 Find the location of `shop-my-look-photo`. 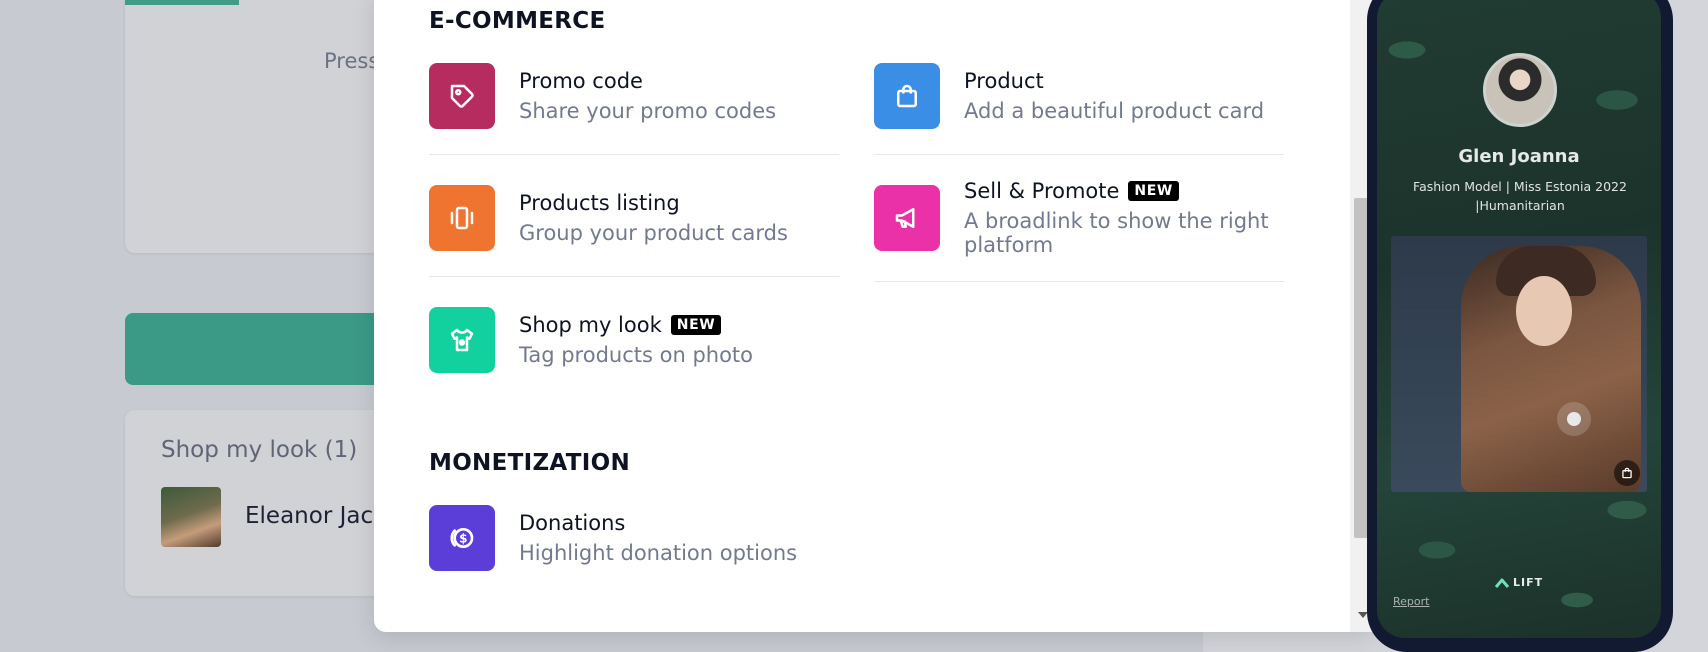

shop-my-look-photo is located at coordinates (1519, 364).